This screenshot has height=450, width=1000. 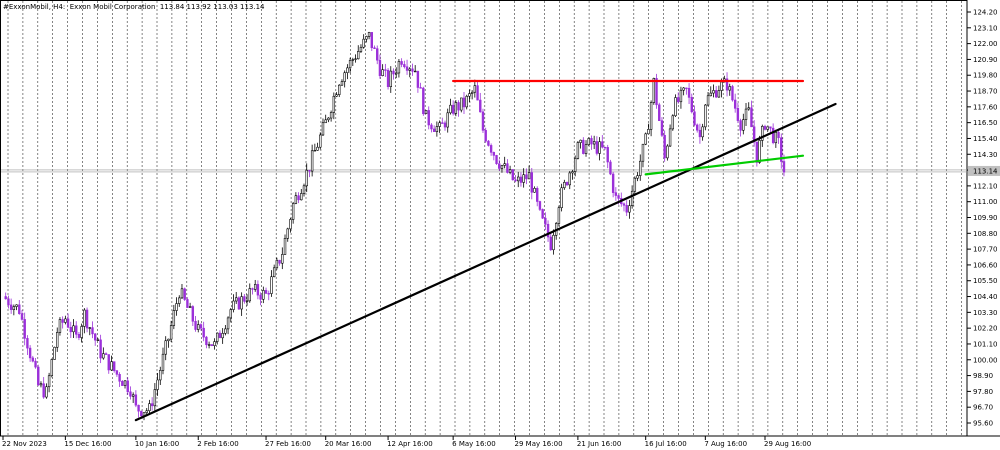 I want to click on y-tick-label: 100.00, so click(x=985, y=360).